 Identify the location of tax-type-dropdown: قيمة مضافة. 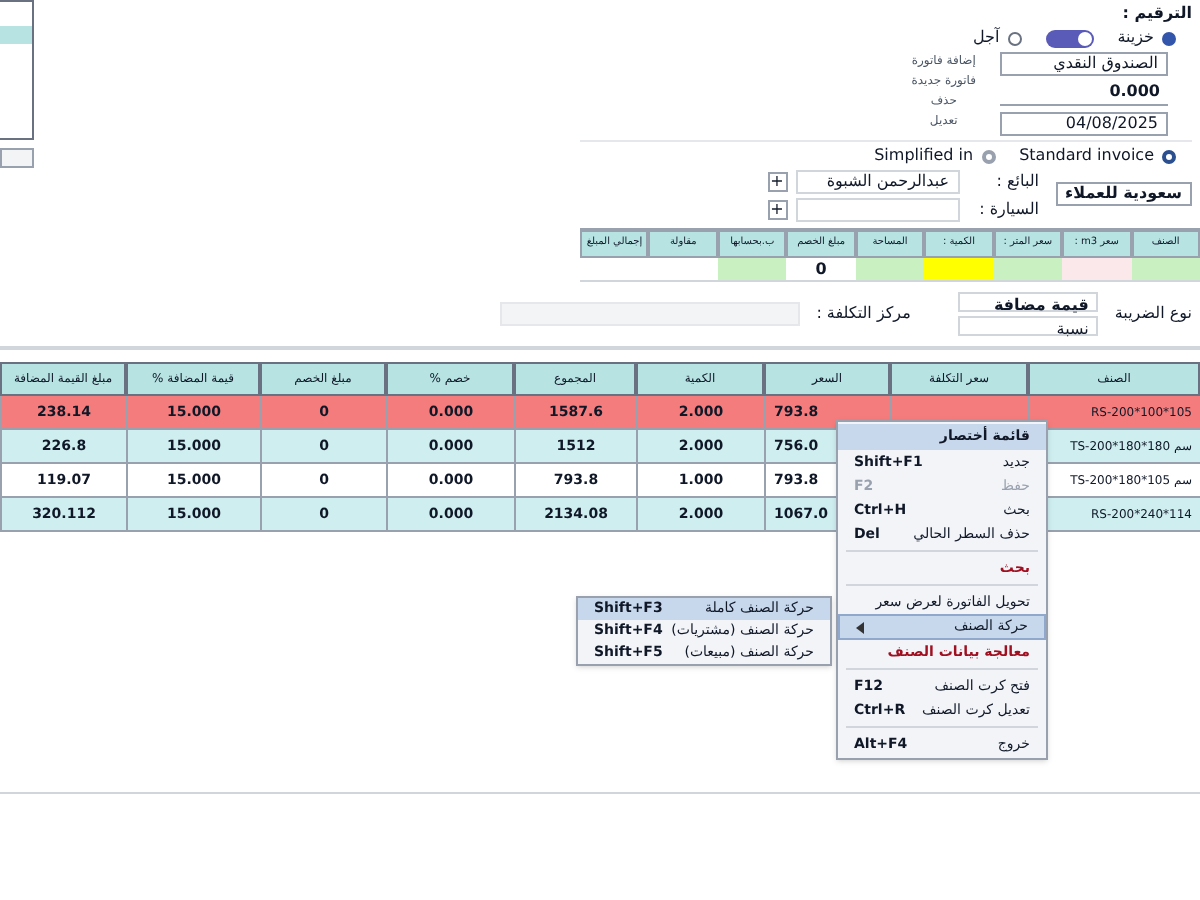
(1028, 302).